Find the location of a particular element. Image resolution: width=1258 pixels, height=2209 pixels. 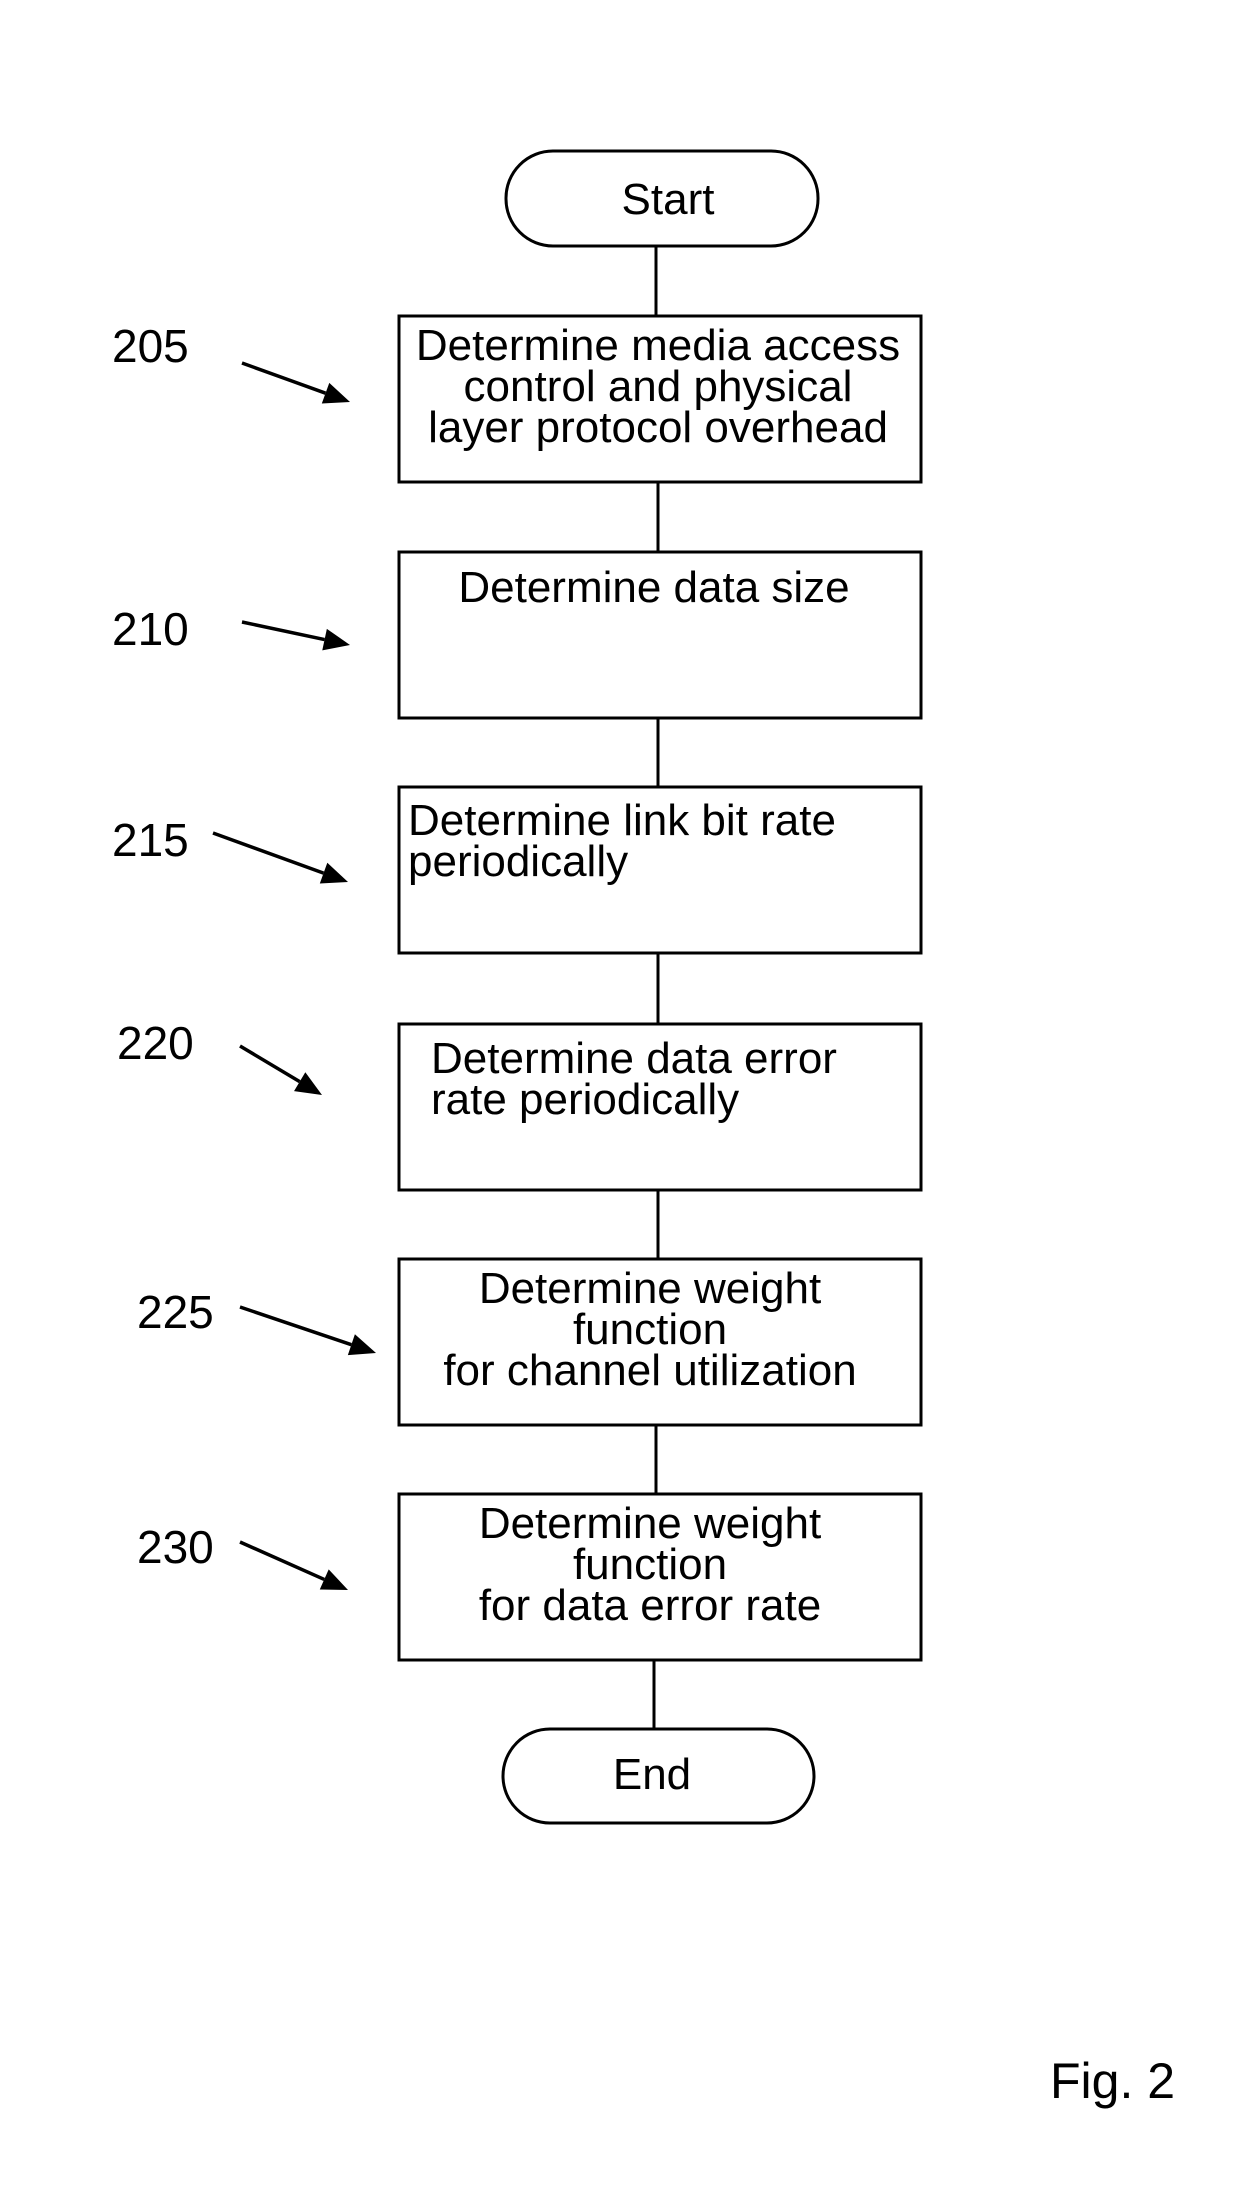

reference-numeral: 220 is located at coordinates (155, 1043).